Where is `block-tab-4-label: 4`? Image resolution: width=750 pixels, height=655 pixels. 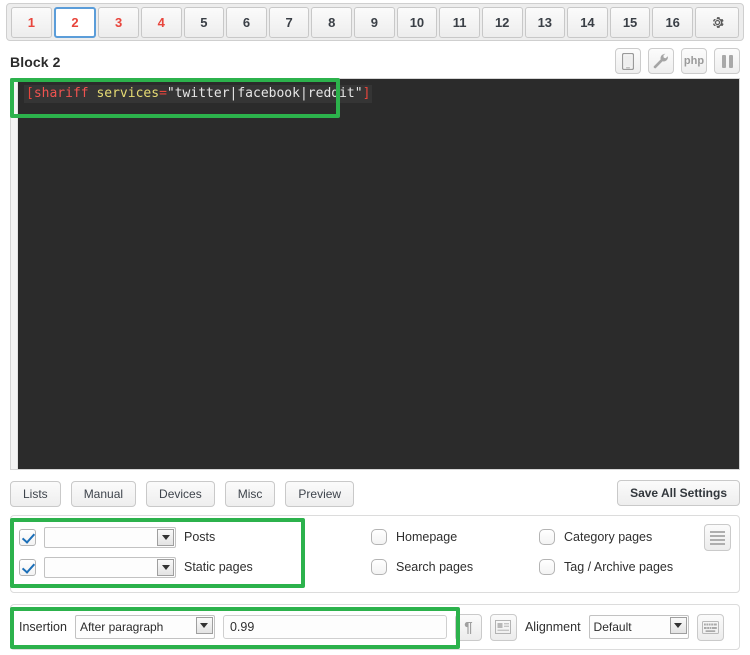 block-tab-4-label: 4 is located at coordinates (161, 22).